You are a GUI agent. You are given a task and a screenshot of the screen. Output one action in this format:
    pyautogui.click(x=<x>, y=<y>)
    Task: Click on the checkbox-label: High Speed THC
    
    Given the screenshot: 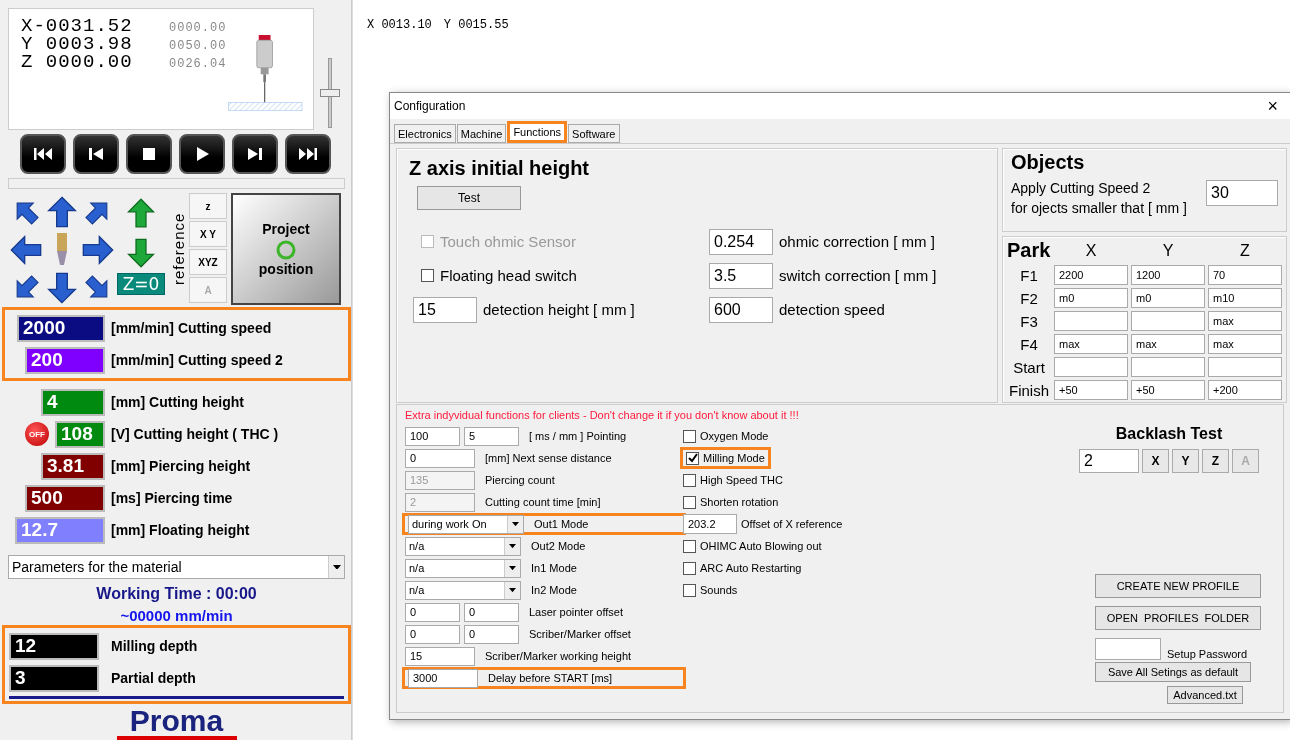 What is the action you would take?
    pyautogui.click(x=741, y=480)
    